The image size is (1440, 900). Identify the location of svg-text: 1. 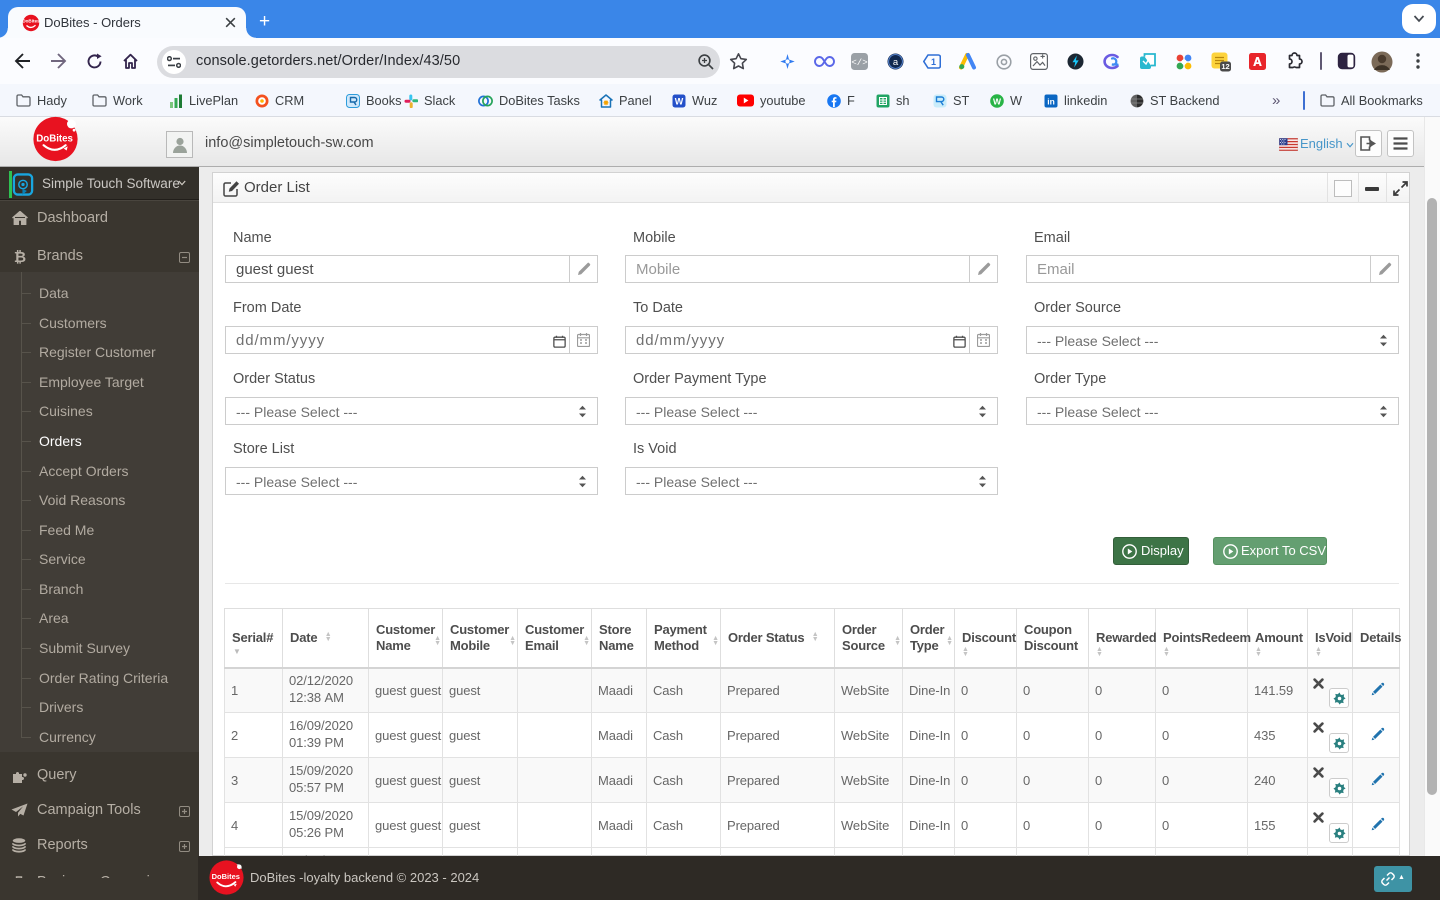
(933, 62).